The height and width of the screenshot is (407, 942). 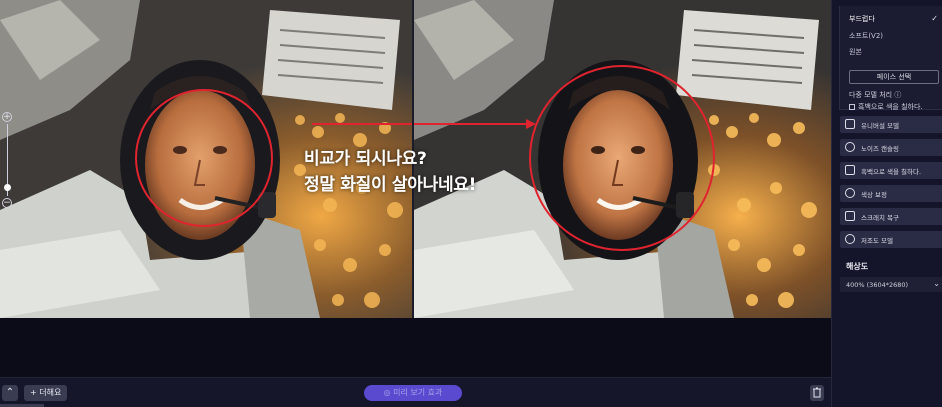 I want to click on tool-label: 색상 보정, so click(x=874, y=195).